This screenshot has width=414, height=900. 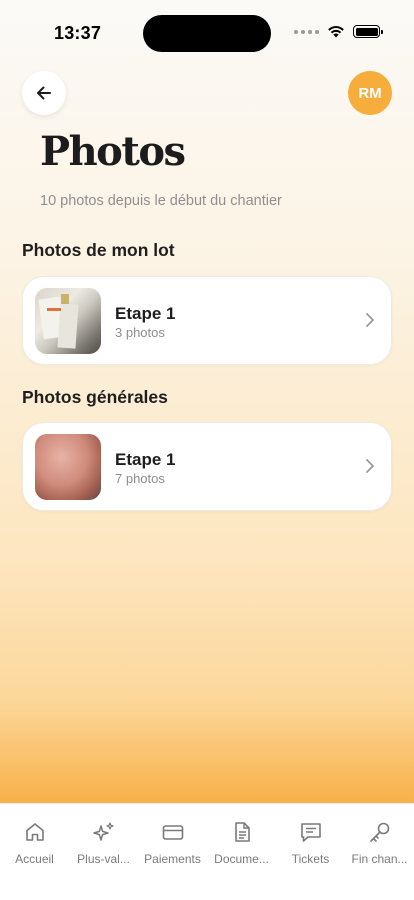 I want to click on section-title-general: Photos générales, so click(x=95, y=397).